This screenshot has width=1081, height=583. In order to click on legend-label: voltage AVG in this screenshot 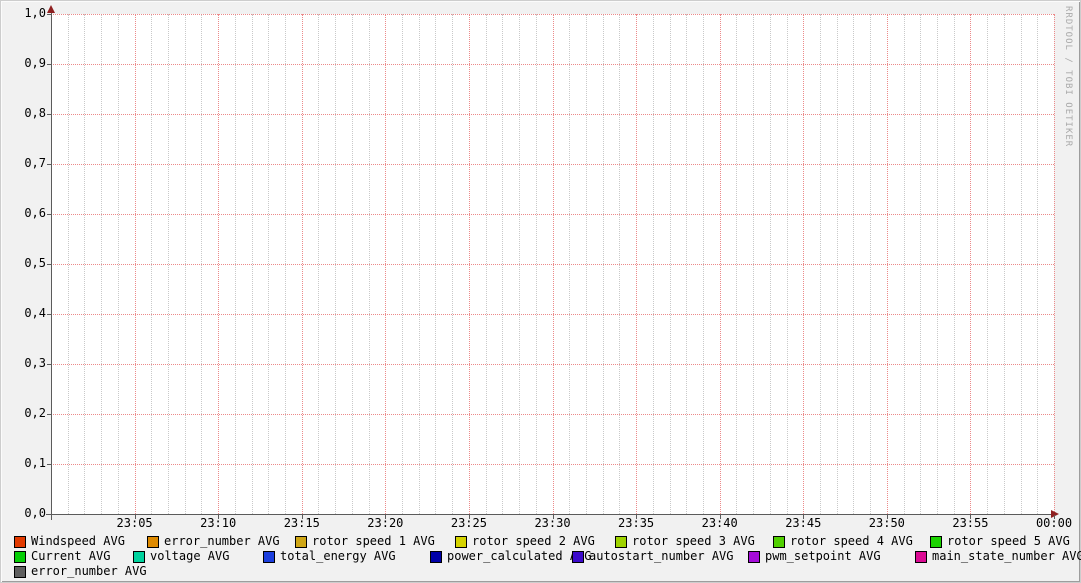, I will do `click(190, 556)`.